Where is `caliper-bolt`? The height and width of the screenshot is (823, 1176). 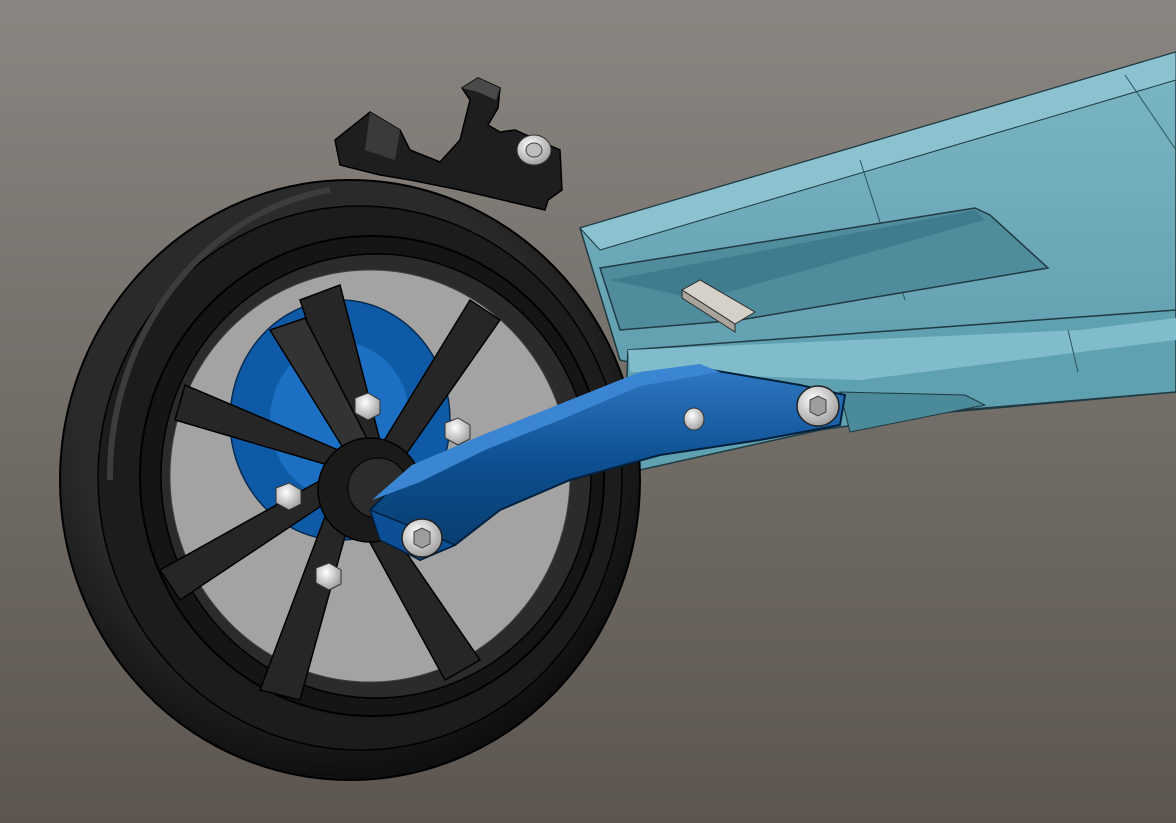 caliper-bolt is located at coordinates (534, 150).